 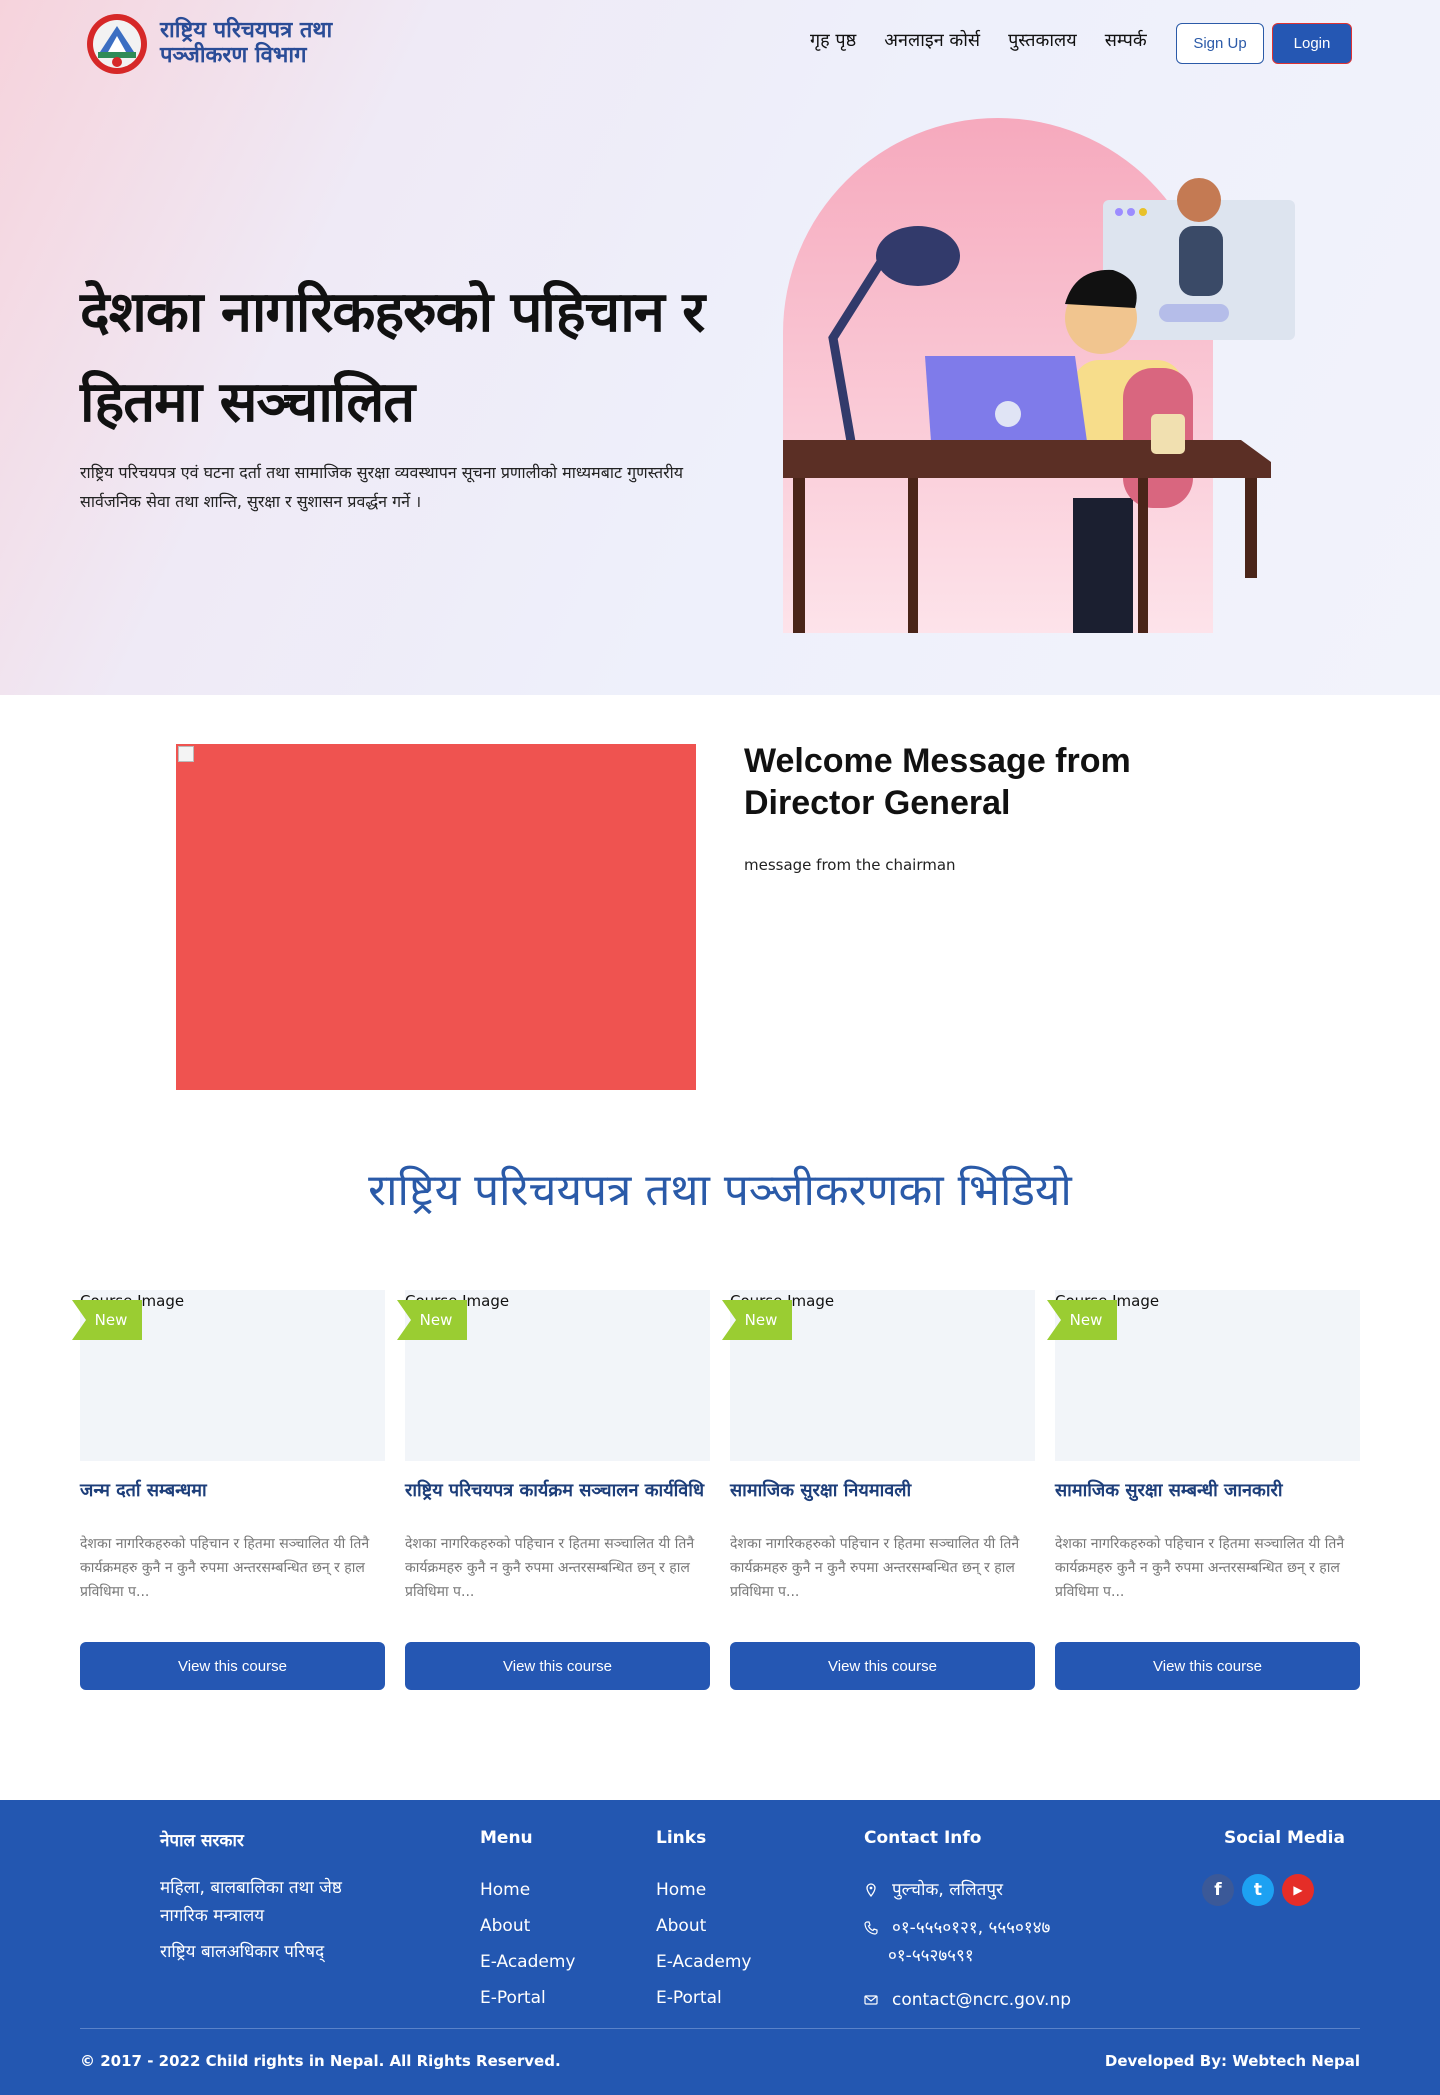 I want to click on youtube-icon: ▶, so click(x=1298, y=1890).